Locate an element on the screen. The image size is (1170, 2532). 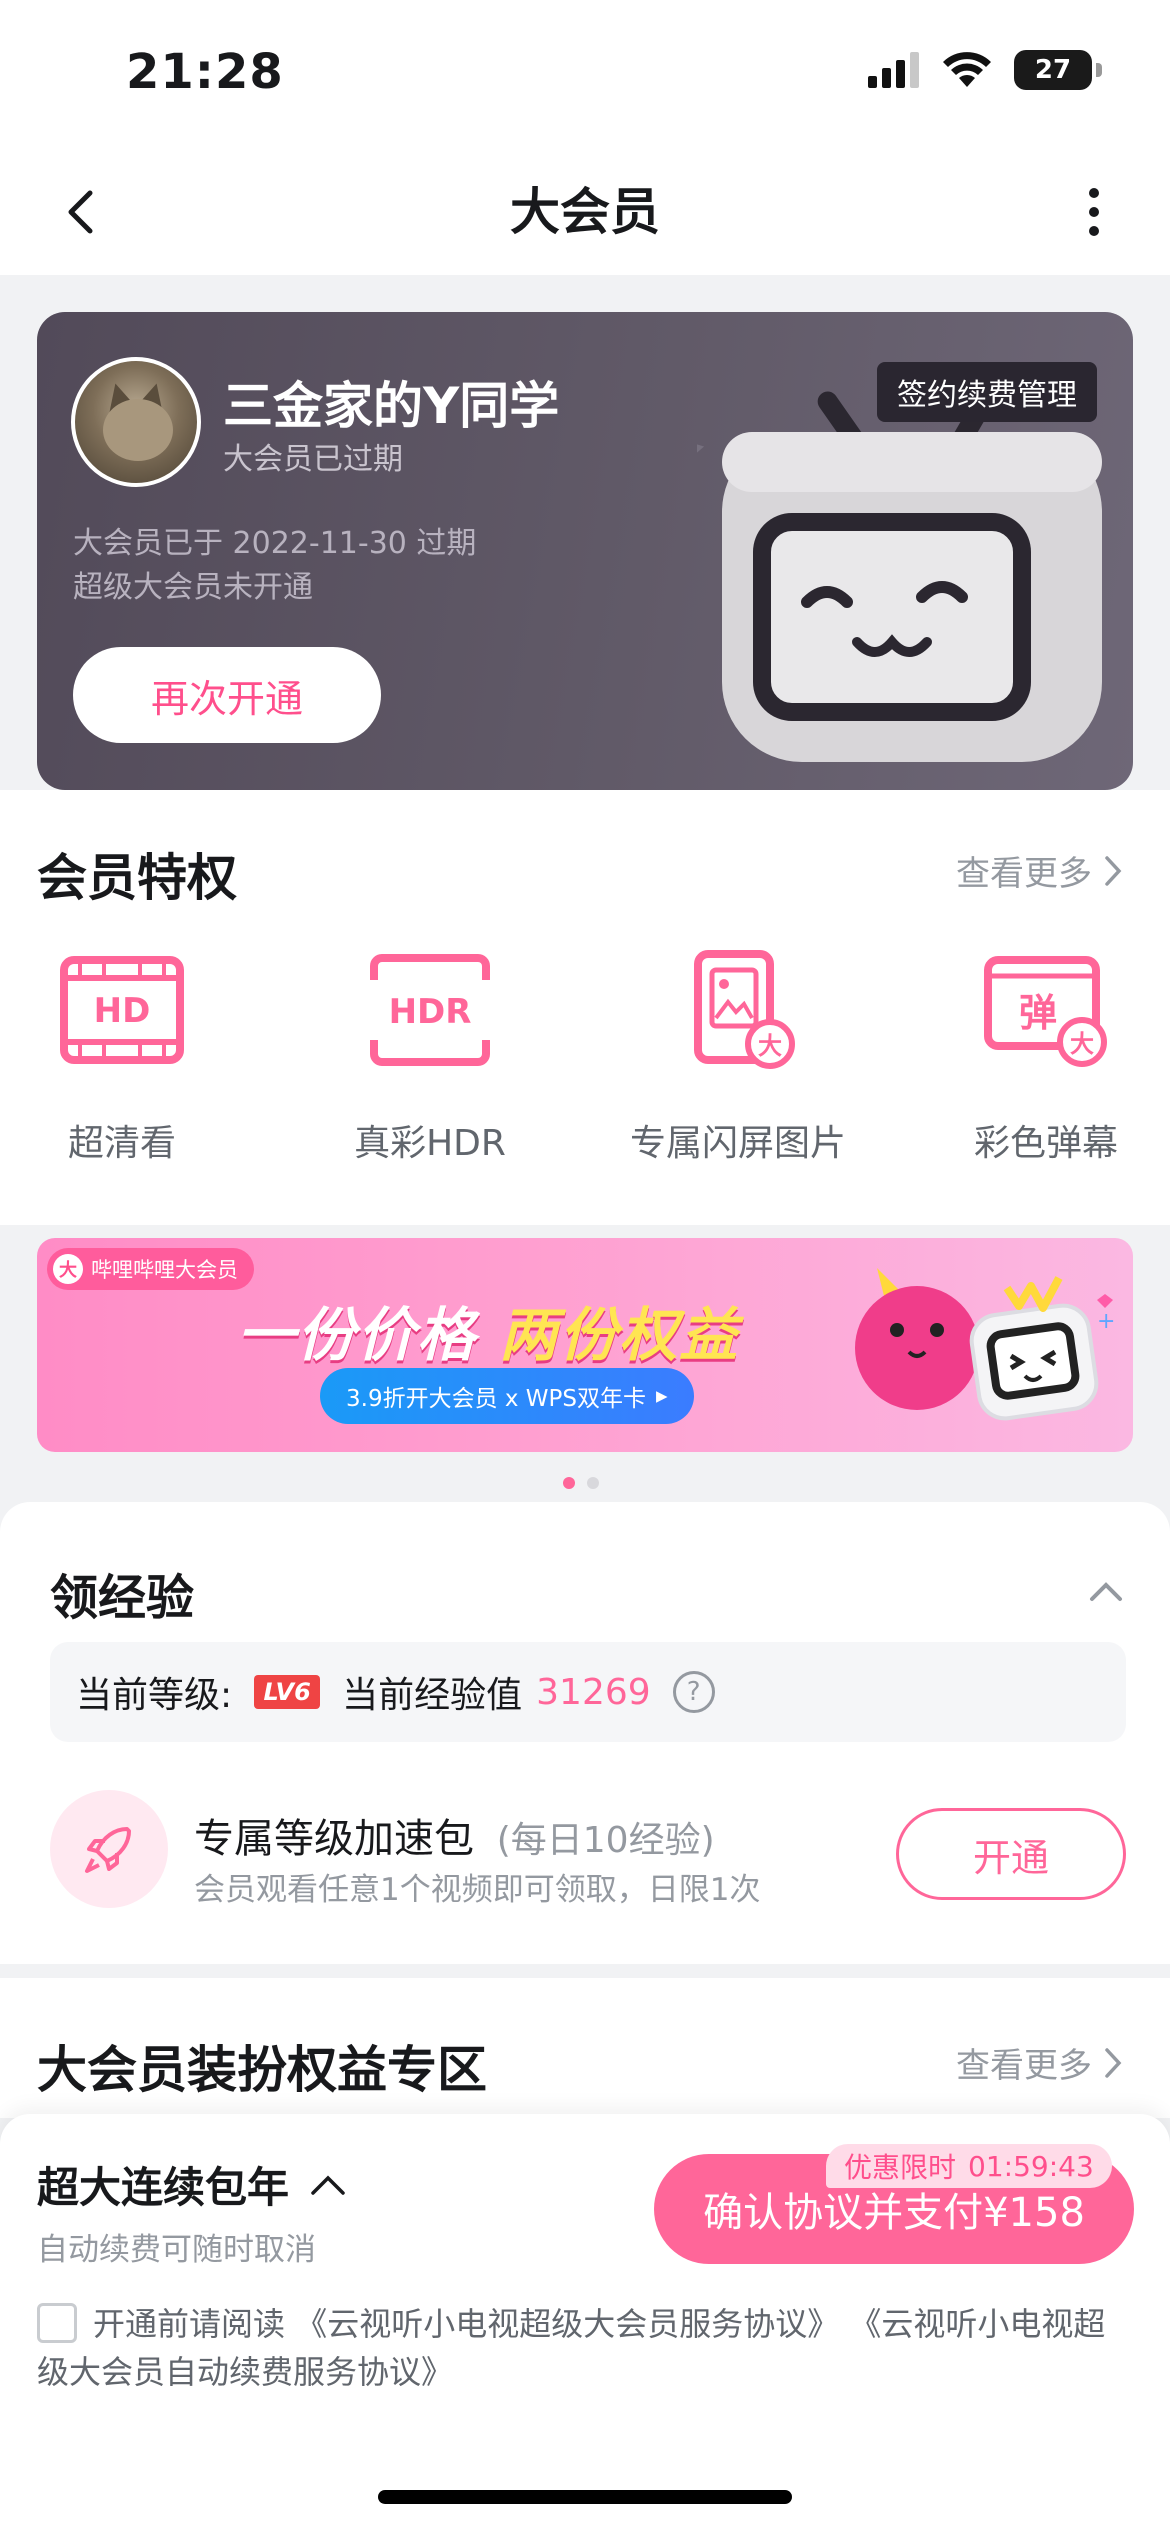
banner-cta: 3.9折开大会员 x WPS双年卡 ▸ is located at coordinates (507, 1396).